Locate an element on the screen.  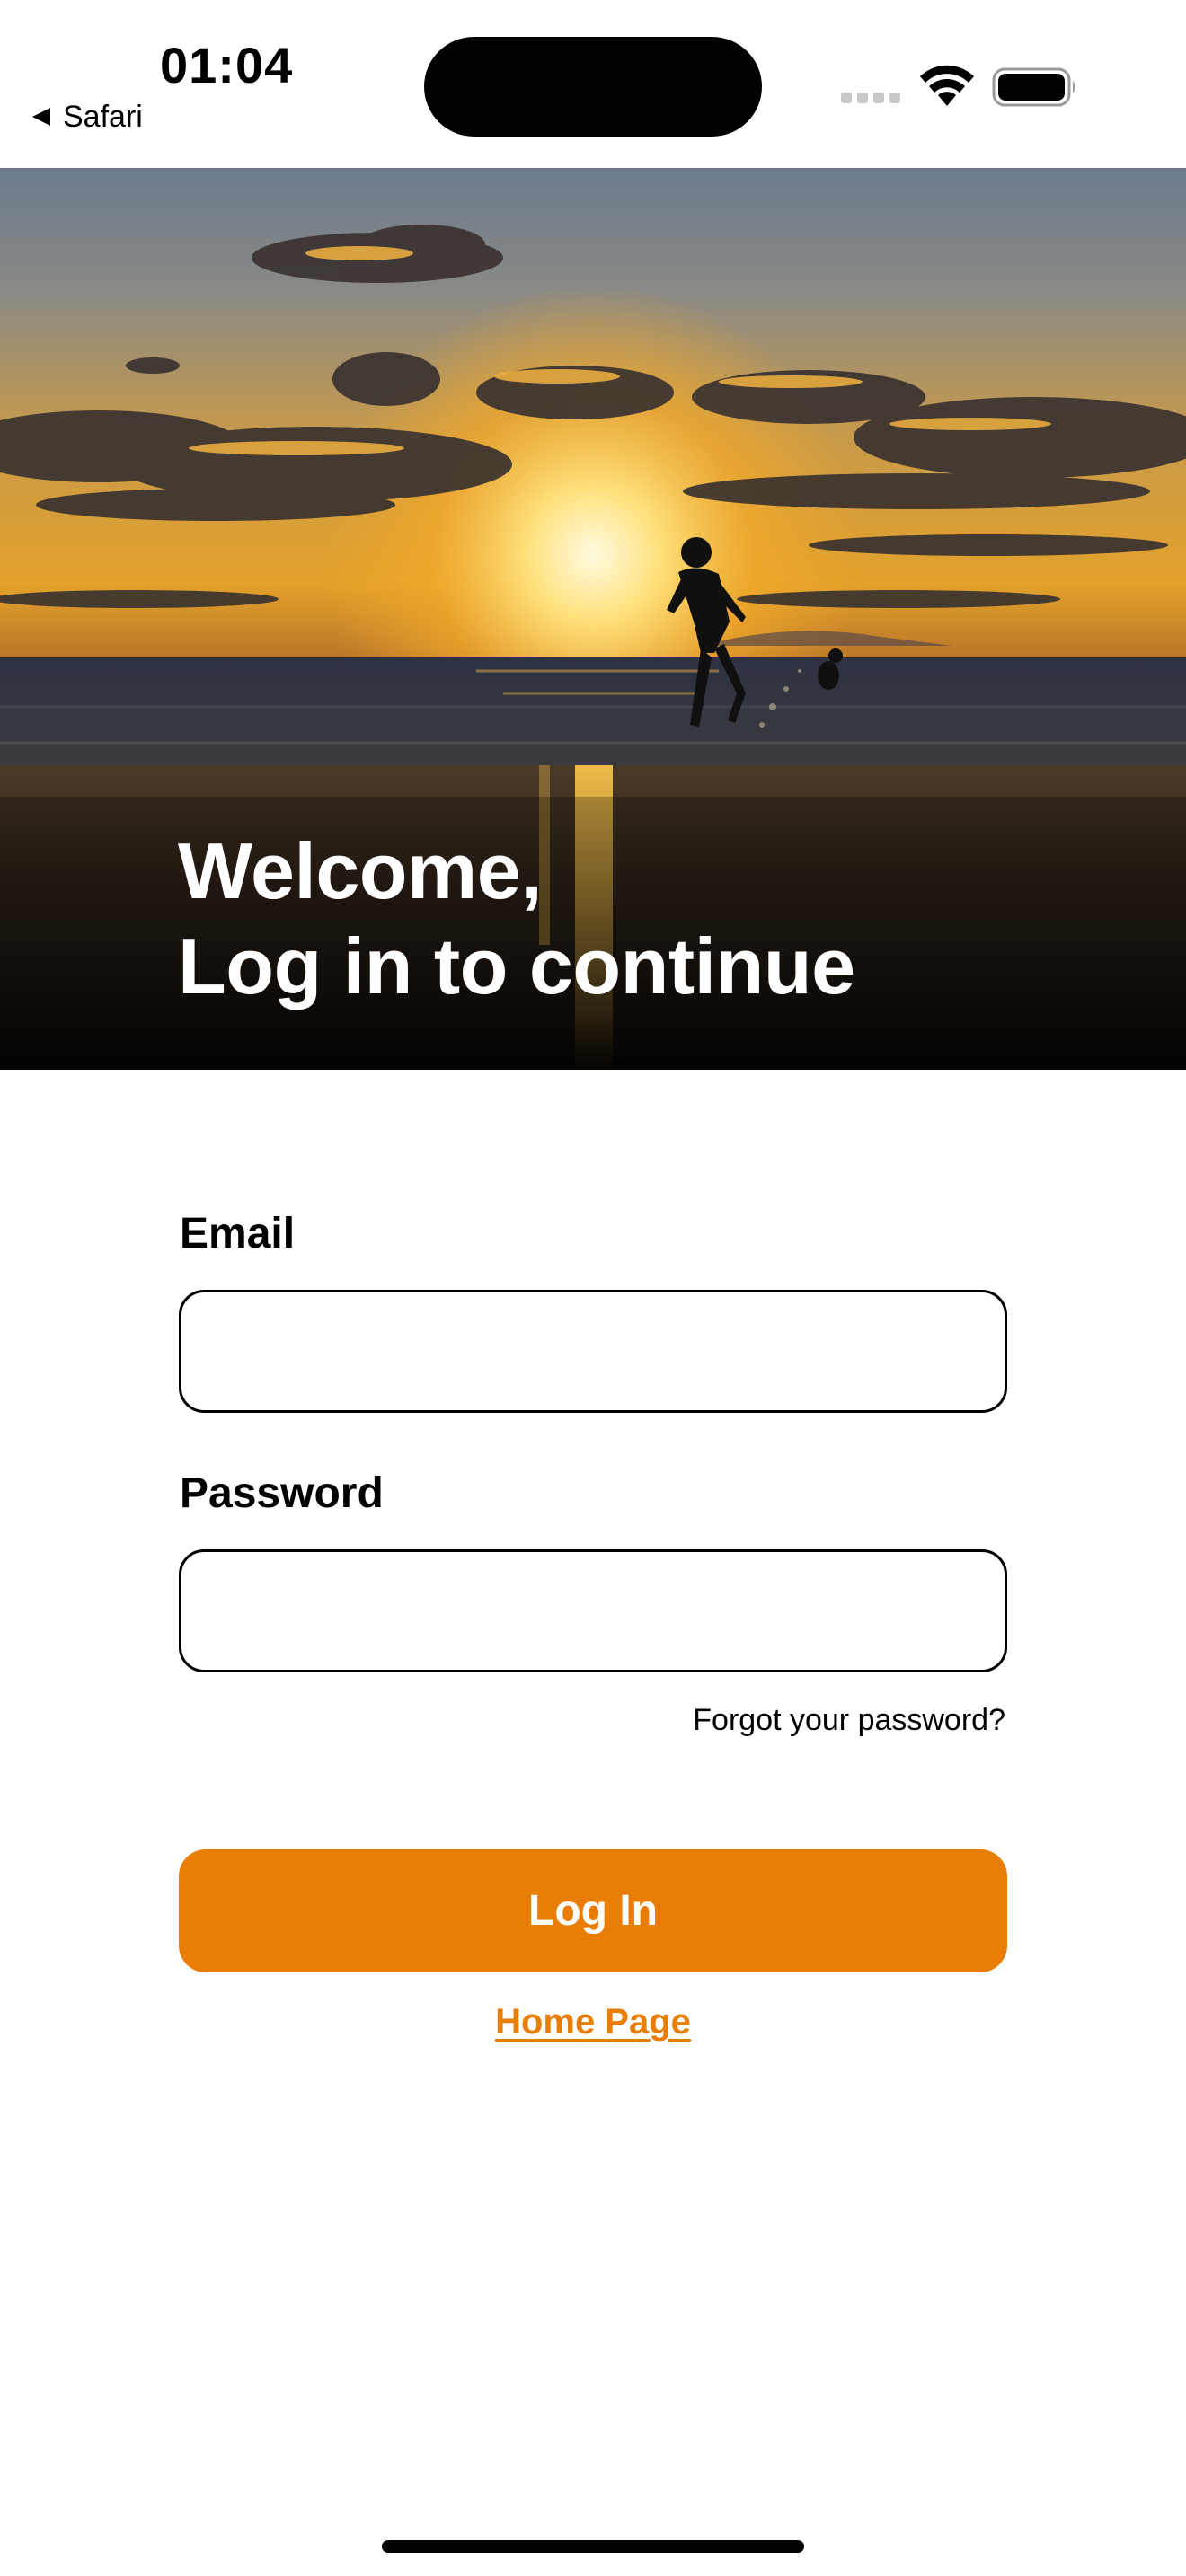
login-button: Log In is located at coordinates (593, 1910).